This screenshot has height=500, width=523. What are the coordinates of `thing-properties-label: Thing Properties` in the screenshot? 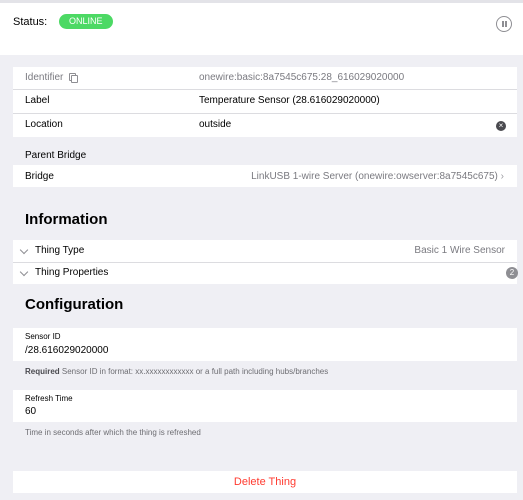 It's located at (72, 272).